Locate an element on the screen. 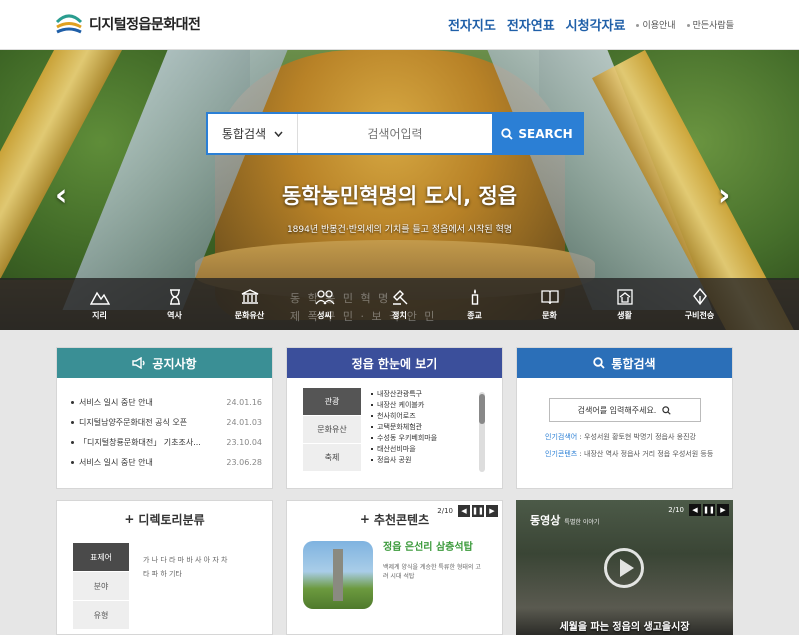 The width and height of the screenshot is (799, 635). nav-electronic-map: 전자지도 is located at coordinates (472, 24).